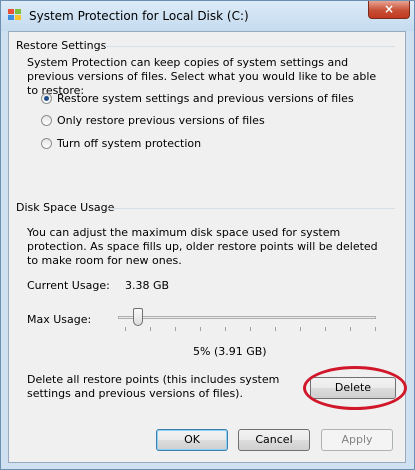 The height and width of the screenshot is (470, 415). I want to click on current-usage-value: 3.38 GB, so click(147, 285).